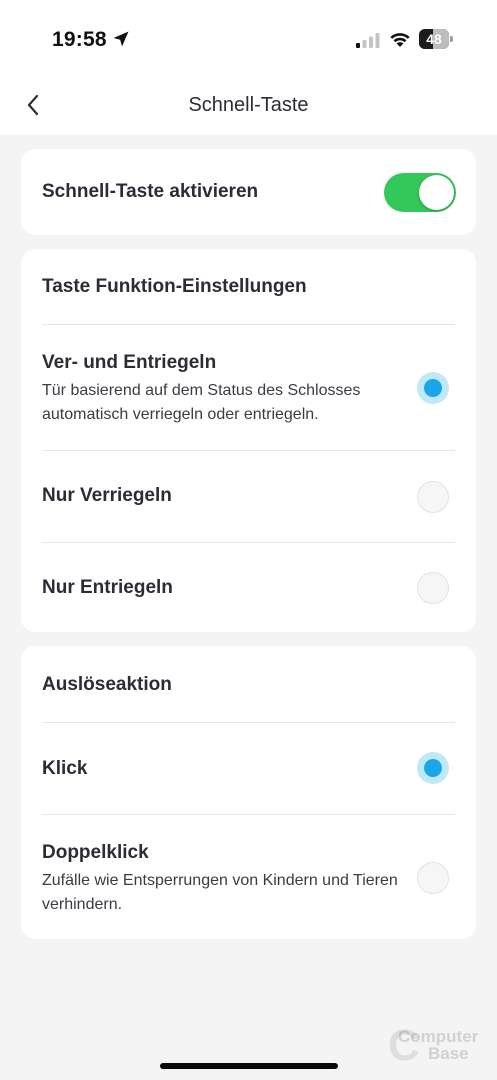  I want to click on option-title: Doppelklick, so click(95, 852).